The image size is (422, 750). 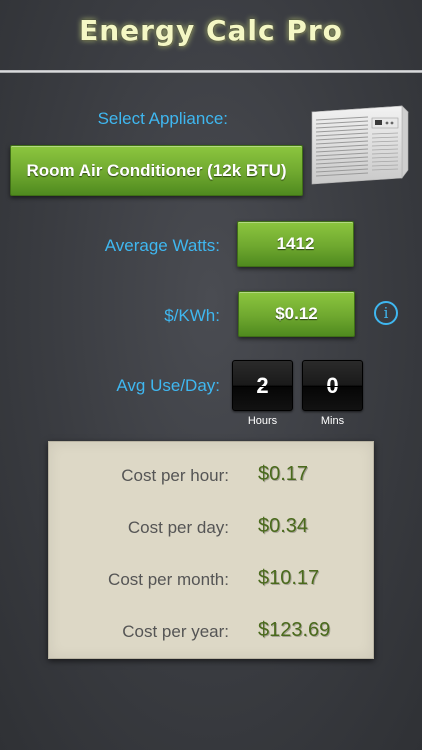 What do you see at coordinates (168, 385) in the screenshot?
I see `avg-use-label: Avg Use/Day:` at bounding box center [168, 385].